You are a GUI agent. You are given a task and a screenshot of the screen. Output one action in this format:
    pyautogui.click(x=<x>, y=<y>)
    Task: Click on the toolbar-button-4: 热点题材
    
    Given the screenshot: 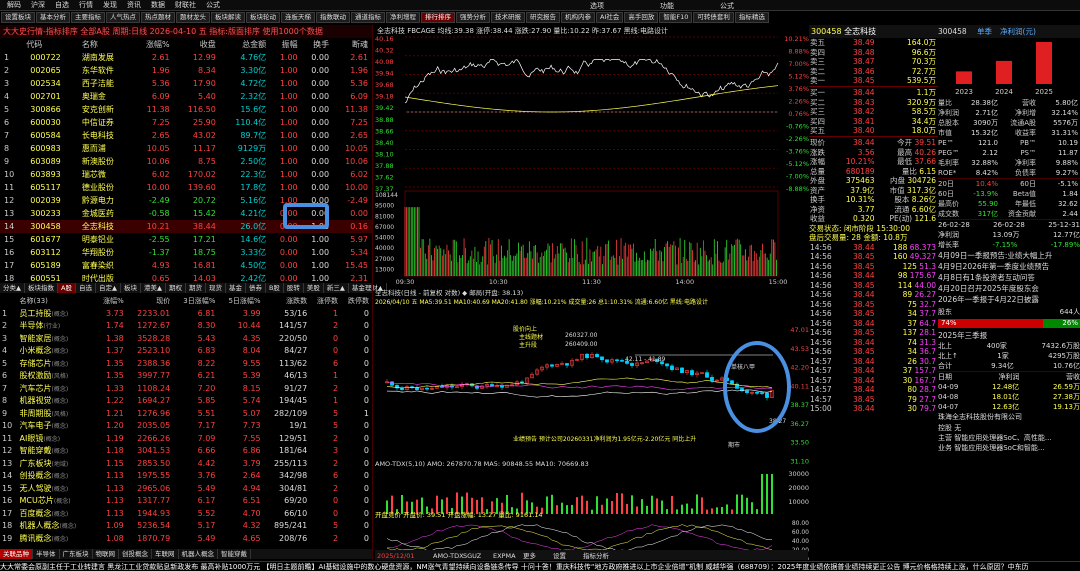 What is the action you would take?
    pyautogui.click(x=158, y=17)
    